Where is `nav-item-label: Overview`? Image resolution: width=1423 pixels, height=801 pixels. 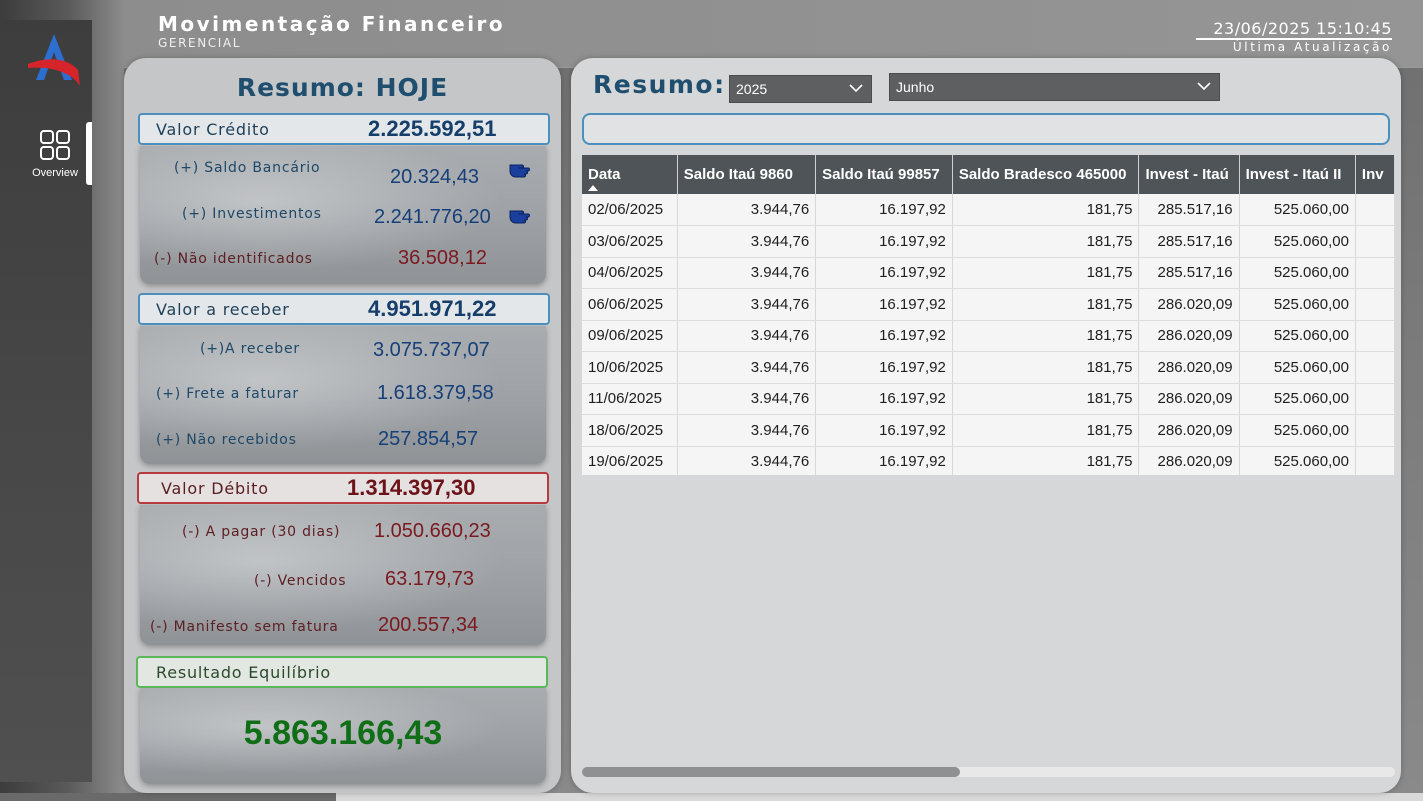
nav-item-label: Overview is located at coordinates (55, 173).